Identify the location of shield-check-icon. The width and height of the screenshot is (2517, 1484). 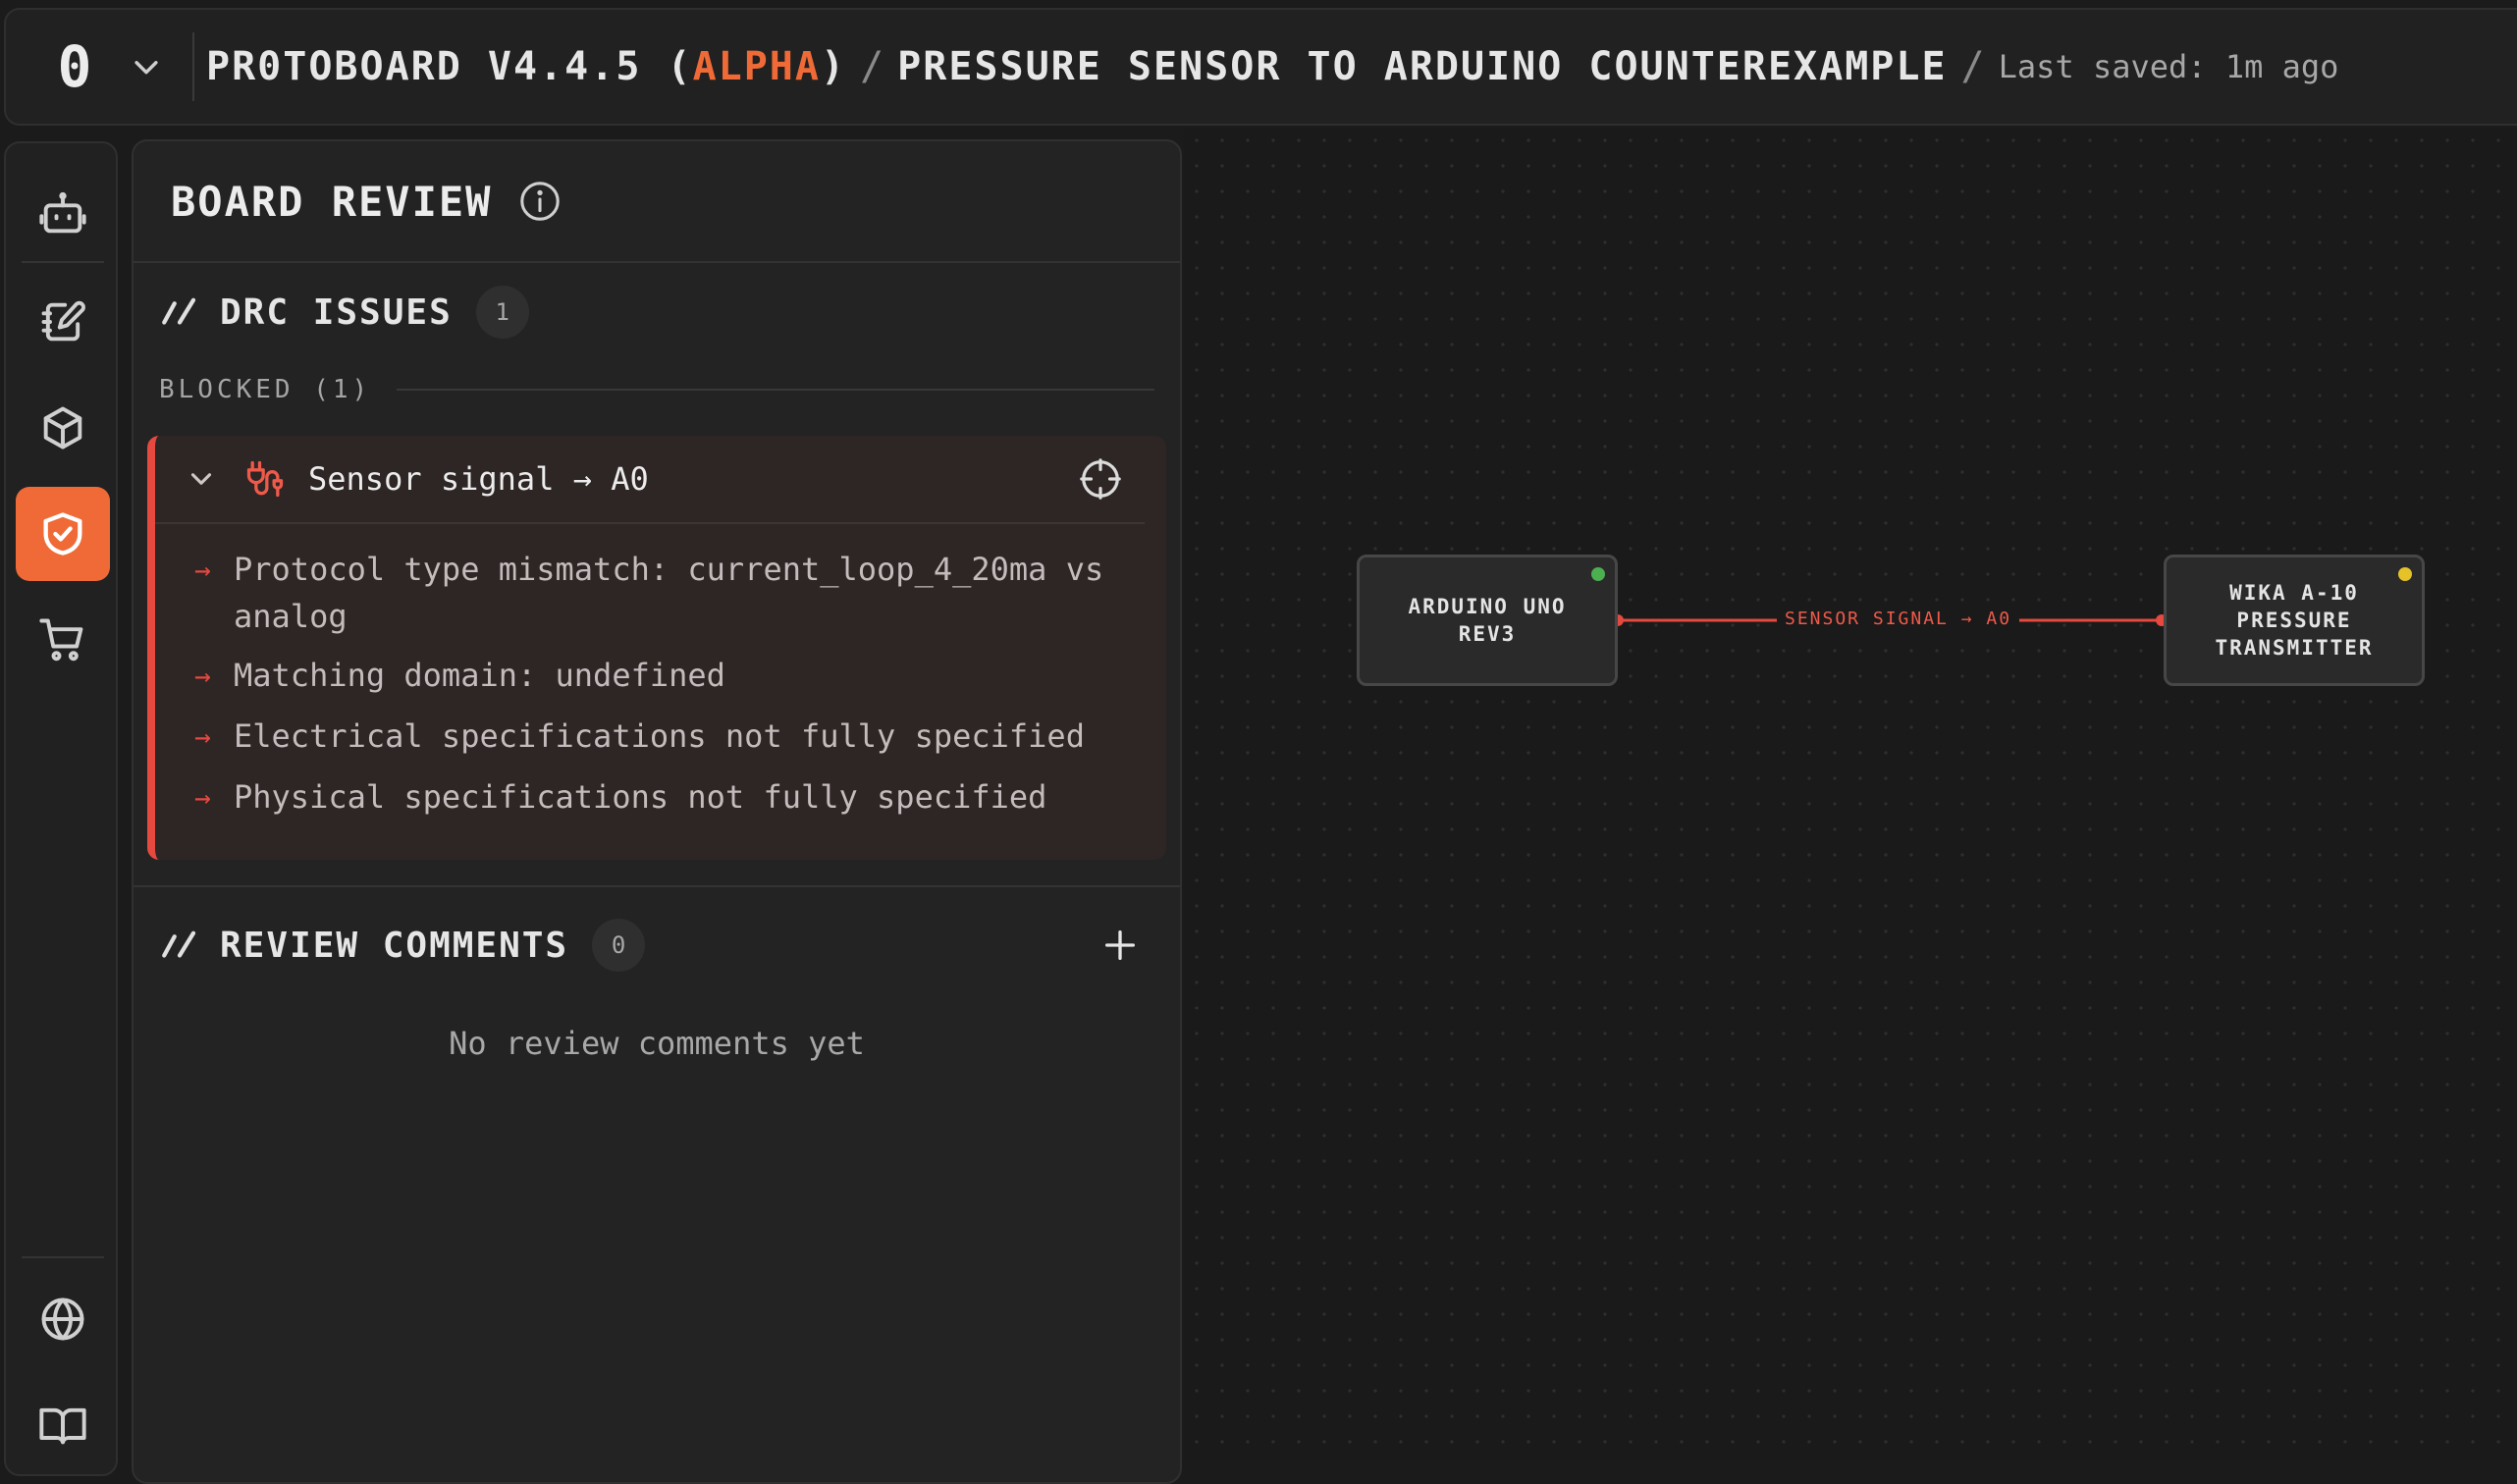
(62, 534).